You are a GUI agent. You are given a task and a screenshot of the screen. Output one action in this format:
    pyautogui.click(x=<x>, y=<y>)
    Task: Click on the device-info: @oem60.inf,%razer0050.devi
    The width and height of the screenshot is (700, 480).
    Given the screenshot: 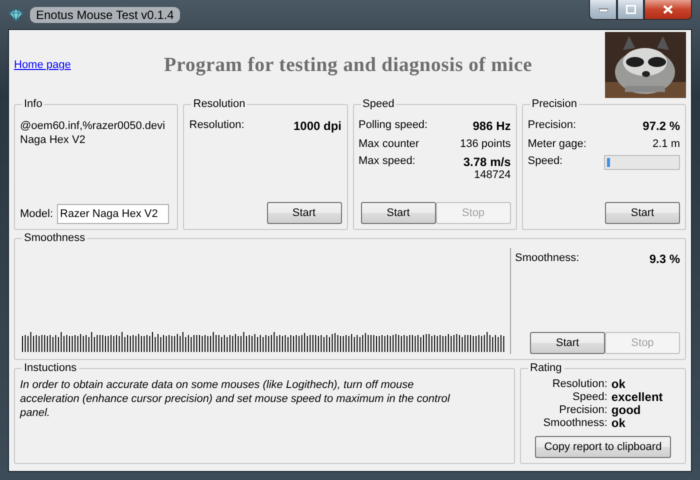 What is the action you would take?
    pyautogui.click(x=93, y=126)
    